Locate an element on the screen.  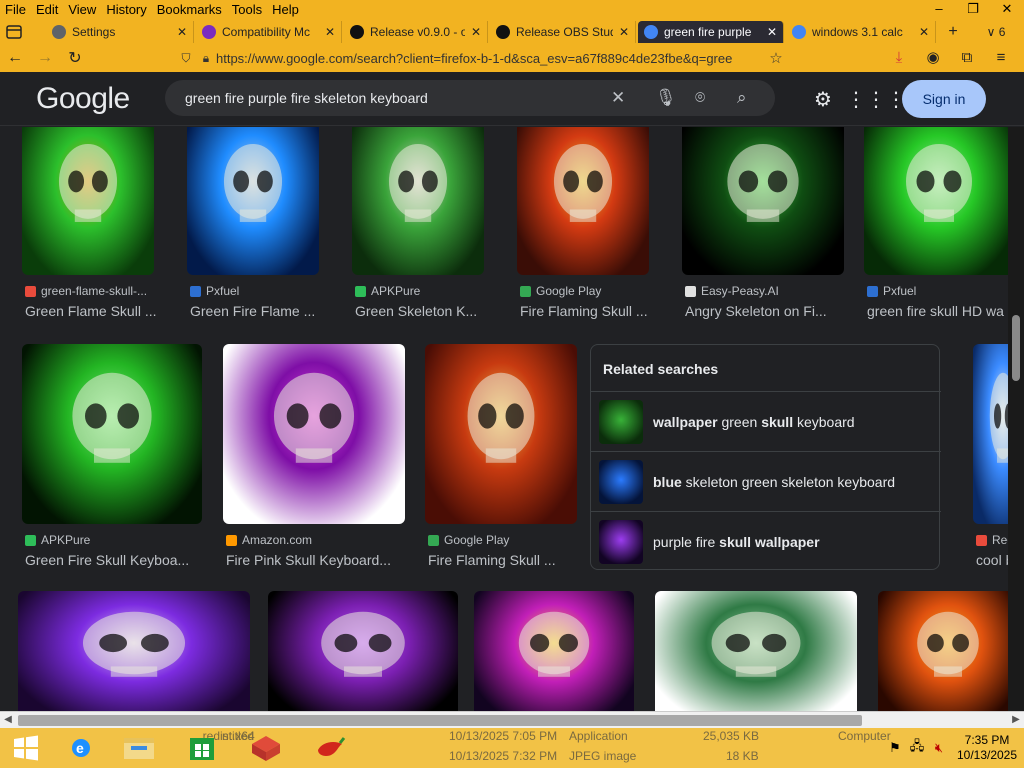
result-title: cool bl is located at coordinates (992, 560).